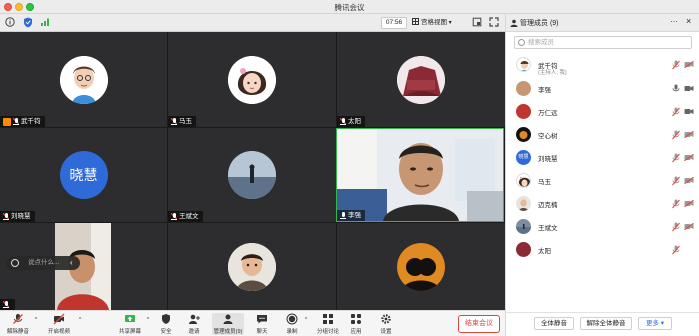 The height and width of the screenshot is (336, 699). What do you see at coordinates (421, 79) in the screenshot?
I see `video-tile: 太阳` at bounding box center [421, 79].